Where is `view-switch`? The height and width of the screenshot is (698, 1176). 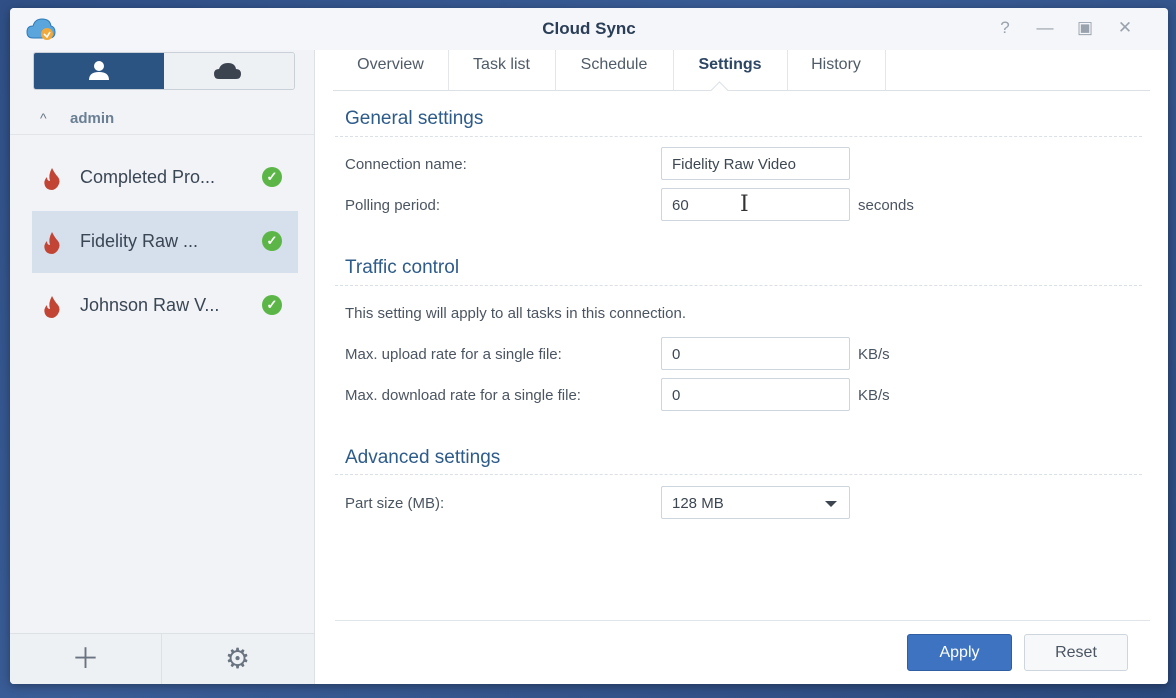 view-switch is located at coordinates (164, 71).